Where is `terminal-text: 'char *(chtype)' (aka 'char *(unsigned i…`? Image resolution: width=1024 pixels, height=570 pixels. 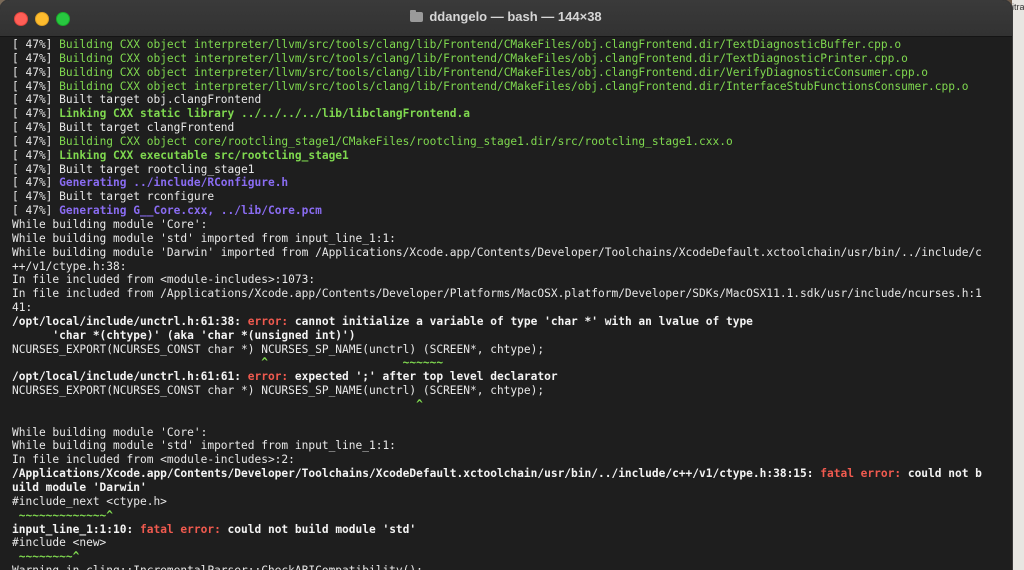 terminal-text: 'char *(chtype)' (aka 'char *(unsigned i… is located at coordinates (184, 335).